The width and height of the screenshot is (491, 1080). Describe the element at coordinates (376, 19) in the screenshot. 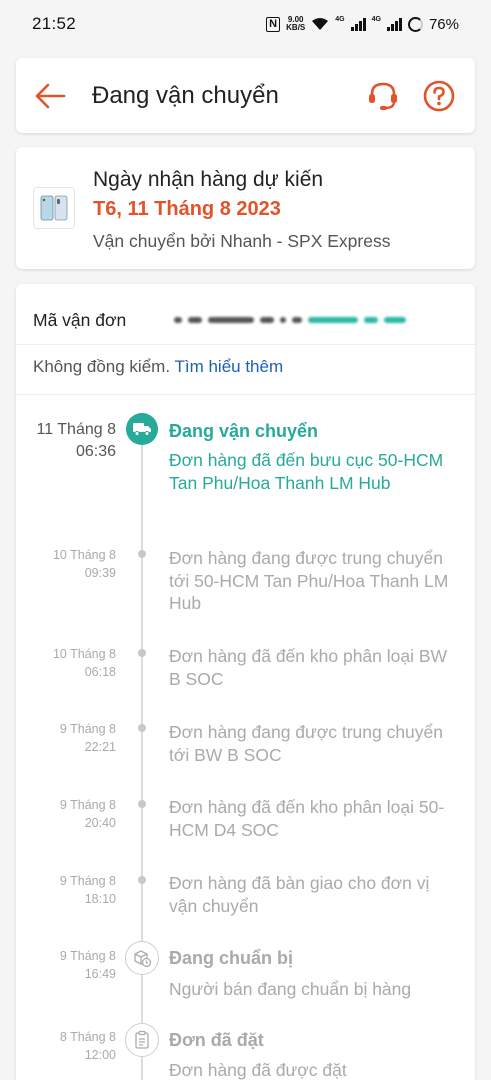

I see `sim2-network-type: 4G` at that location.